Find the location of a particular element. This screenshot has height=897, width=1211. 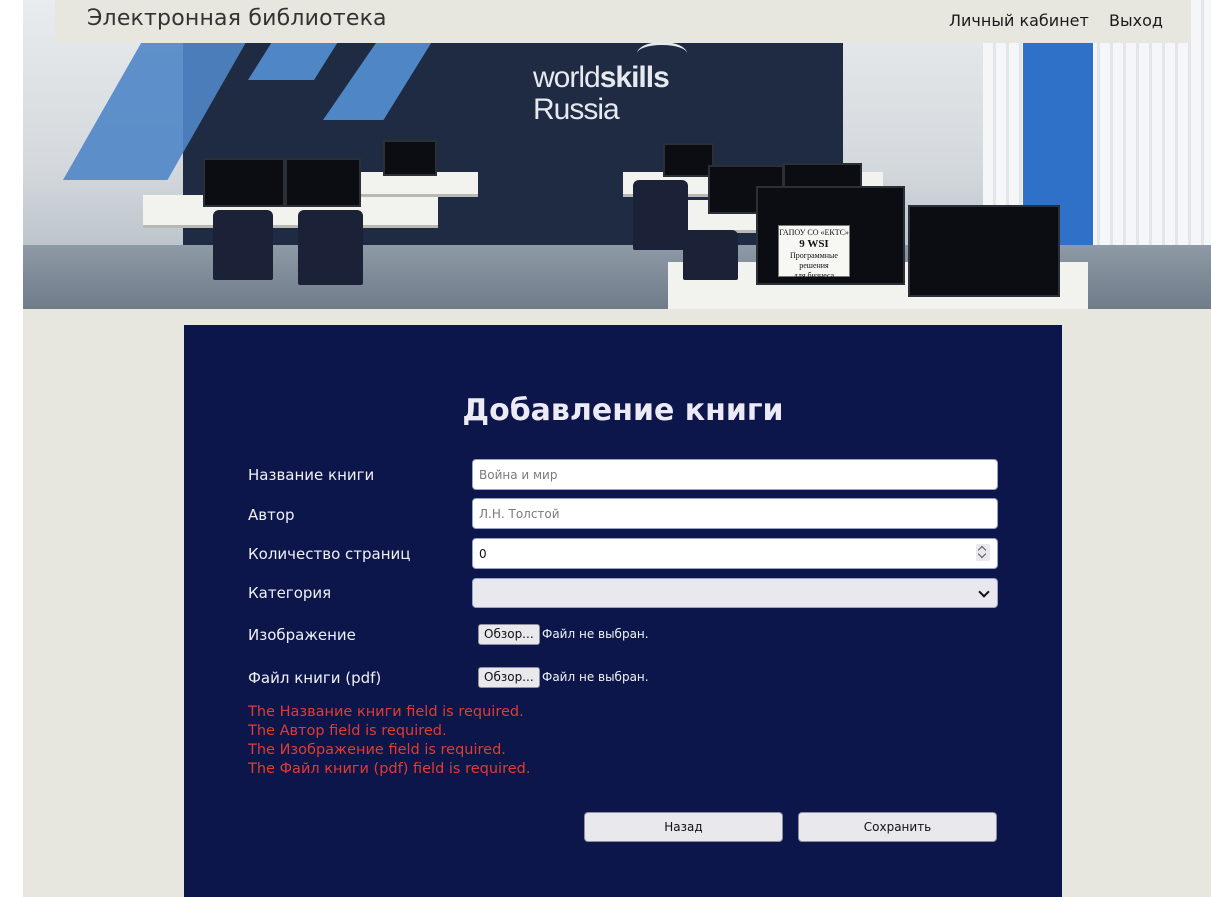

sign-line: Программные решения is located at coordinates (814, 260).